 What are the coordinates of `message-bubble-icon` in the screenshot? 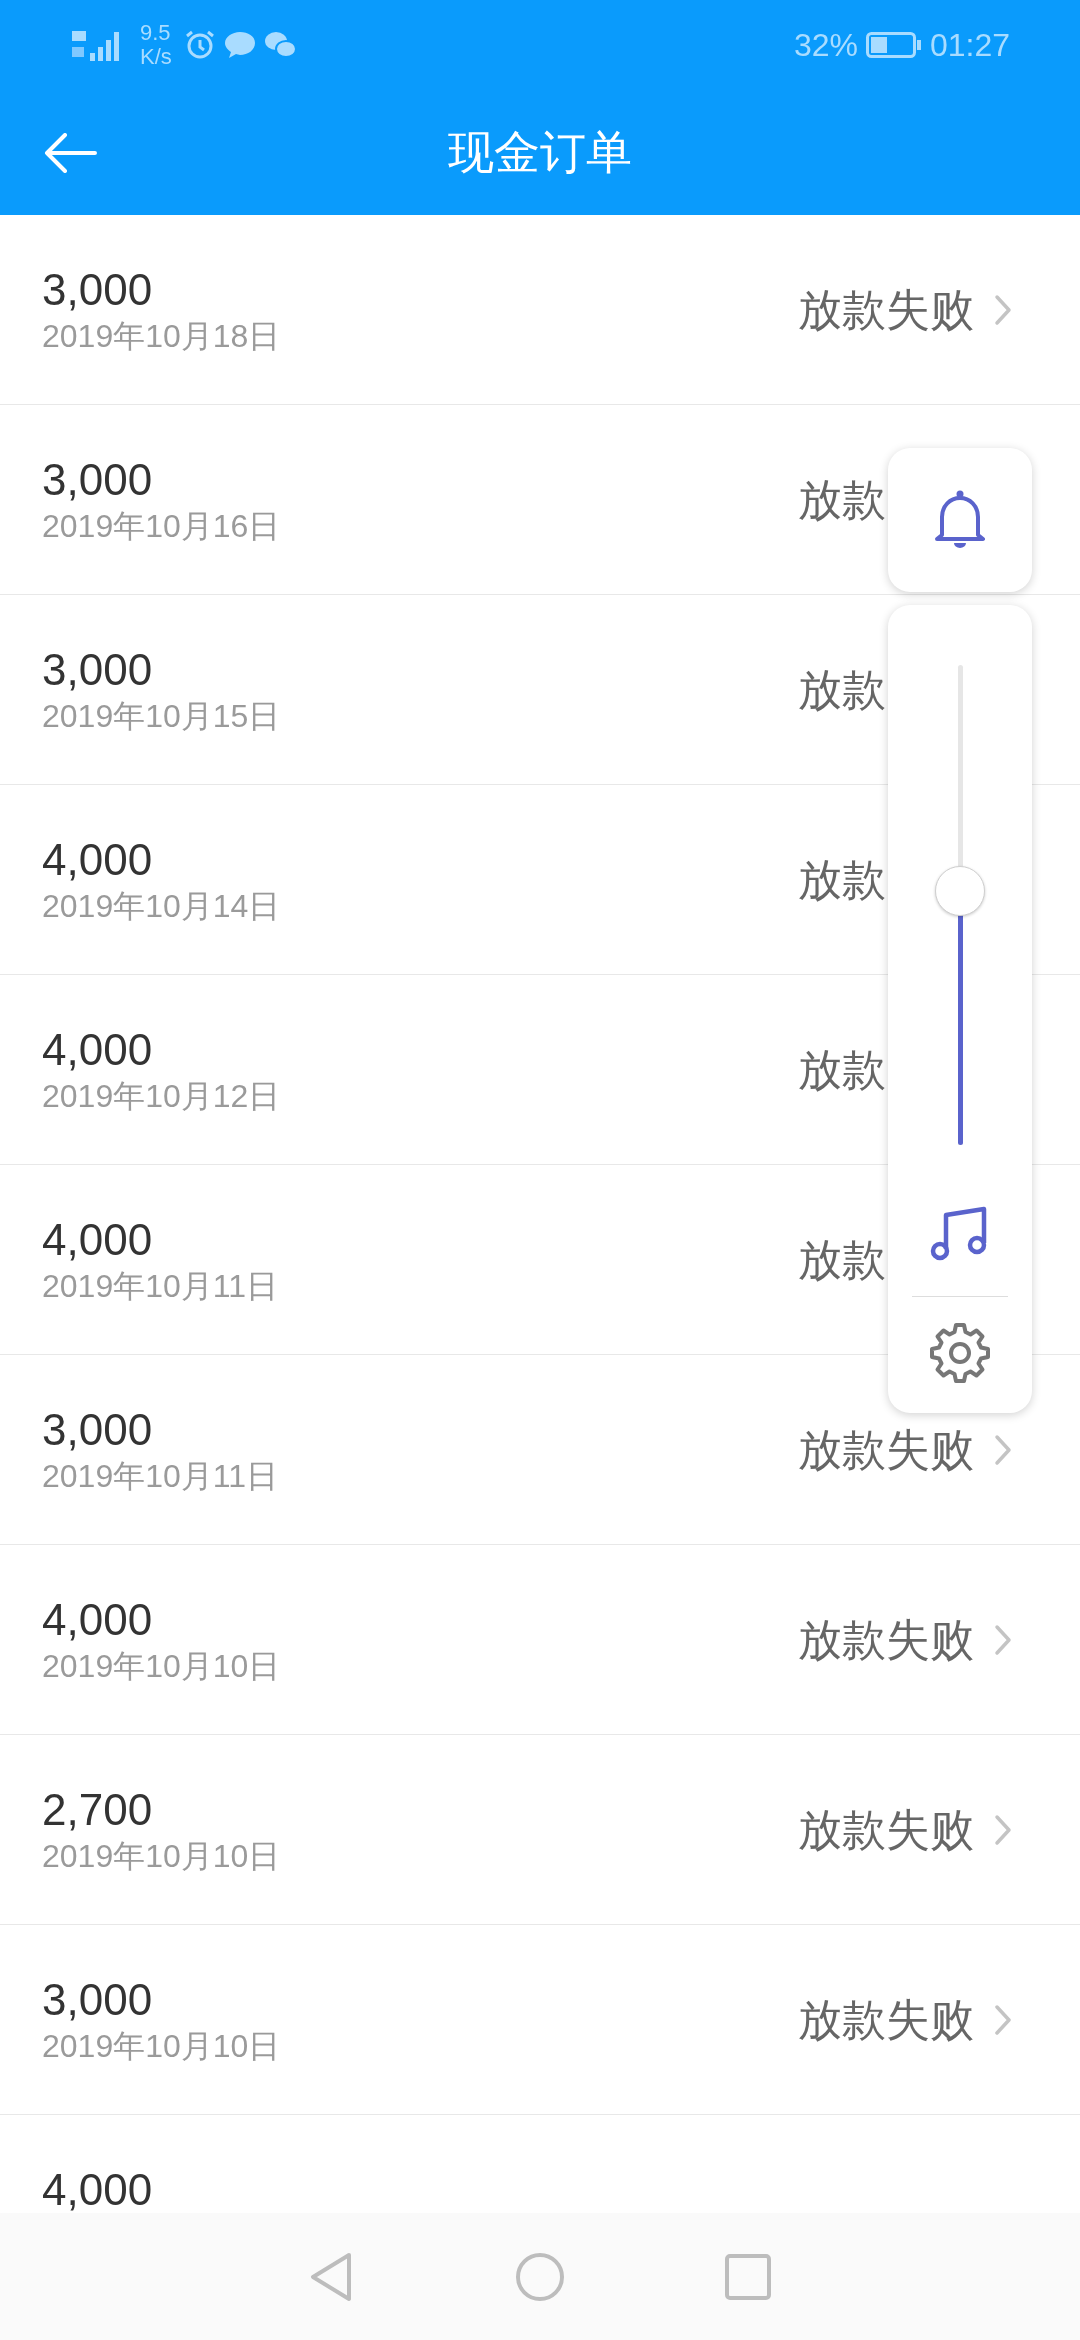 It's located at (239, 45).